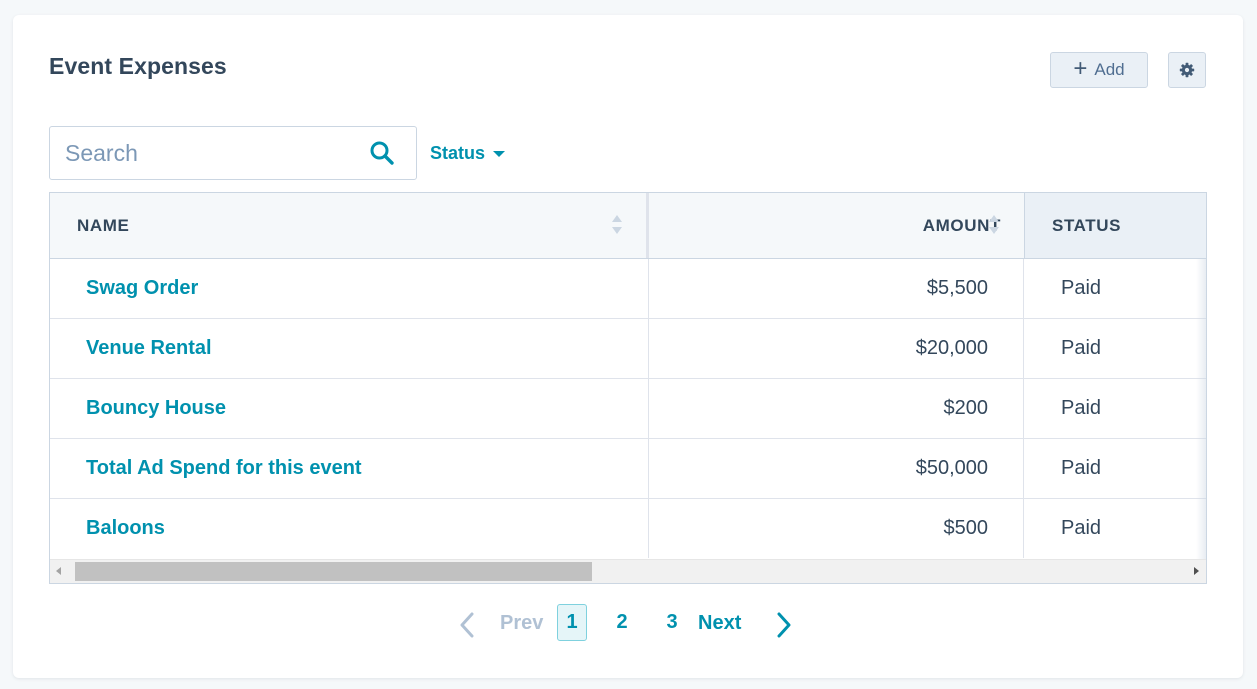 The width and height of the screenshot is (1257, 689). Describe the element at coordinates (138, 66) in the screenshot. I see `card-title: Event Expenses` at that location.